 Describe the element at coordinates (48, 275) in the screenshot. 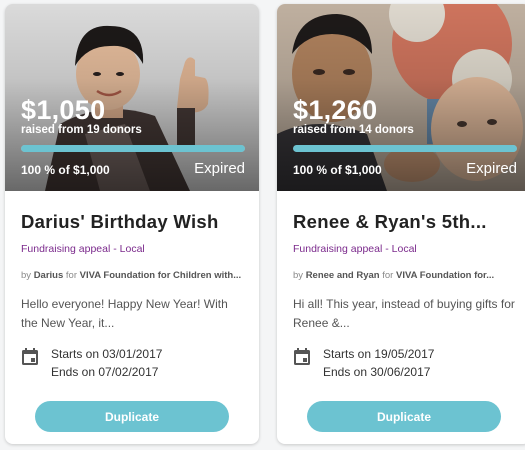

I see `owner-name: Darius` at that location.